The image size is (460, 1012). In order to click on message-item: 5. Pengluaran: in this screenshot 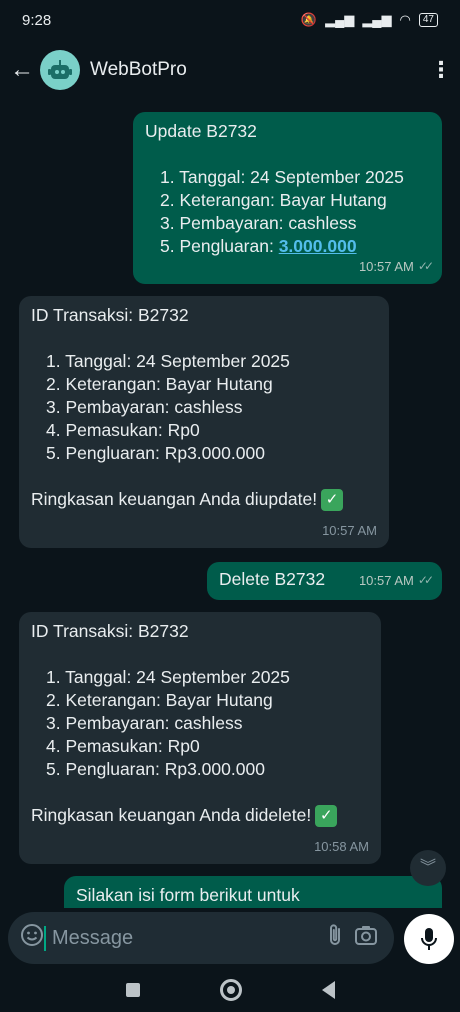, I will do `click(219, 246)`.